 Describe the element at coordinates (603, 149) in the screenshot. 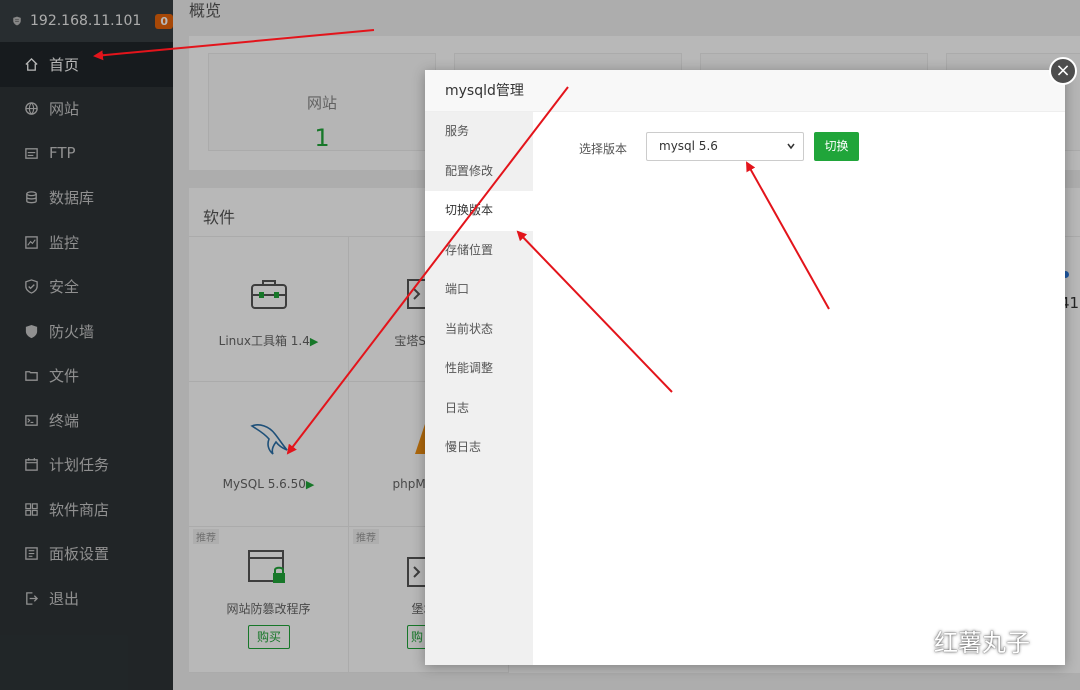

I see `version-label: 选择版本` at that location.